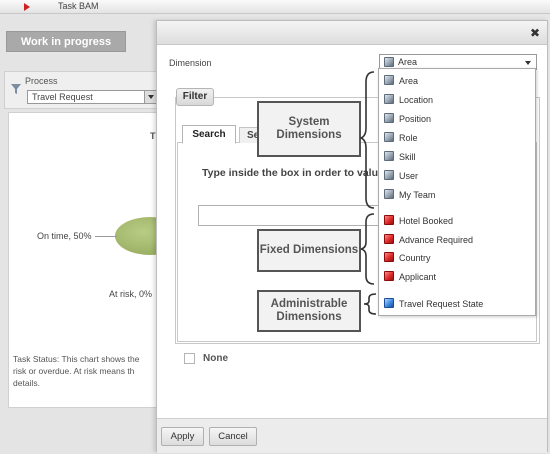 This screenshot has height=454, width=550. What do you see at coordinates (408, 138) in the screenshot?
I see `dropdown-item-label: Role` at bounding box center [408, 138].